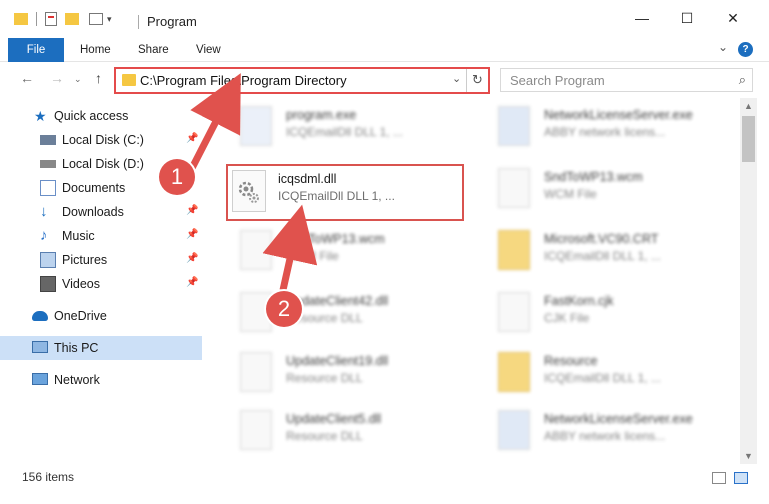 The image size is (769, 504). I want to click on up-button: ↑, so click(98, 78).